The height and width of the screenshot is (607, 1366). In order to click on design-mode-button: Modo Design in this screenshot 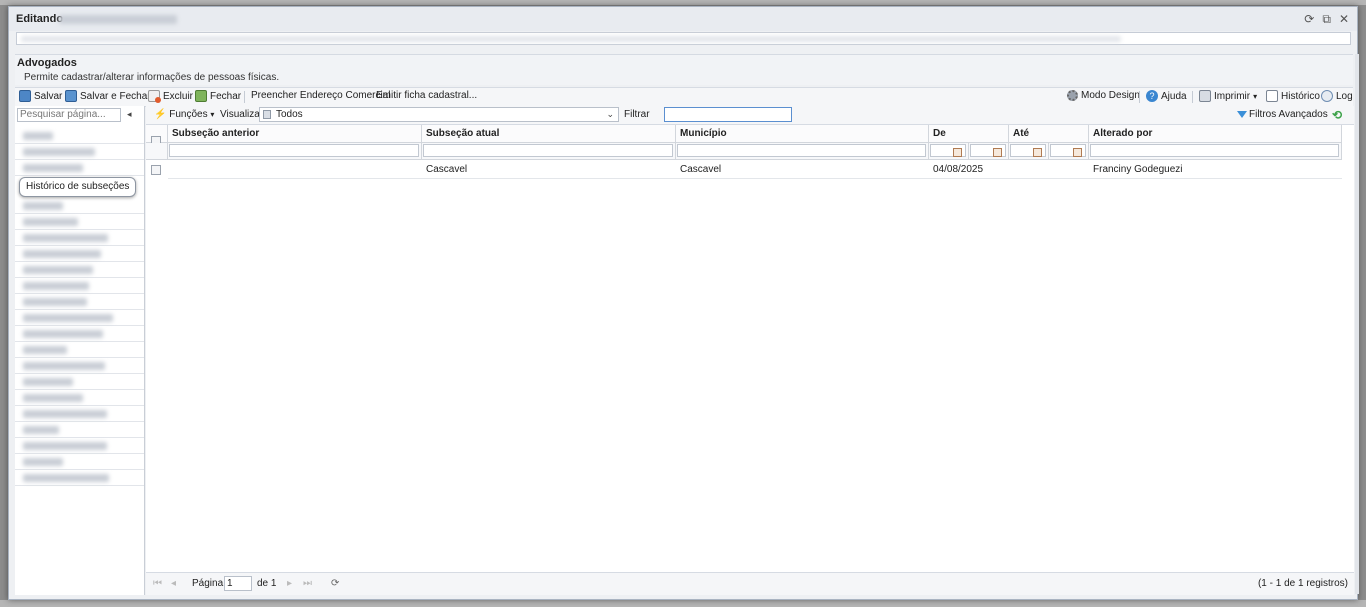, I will do `click(1103, 95)`.